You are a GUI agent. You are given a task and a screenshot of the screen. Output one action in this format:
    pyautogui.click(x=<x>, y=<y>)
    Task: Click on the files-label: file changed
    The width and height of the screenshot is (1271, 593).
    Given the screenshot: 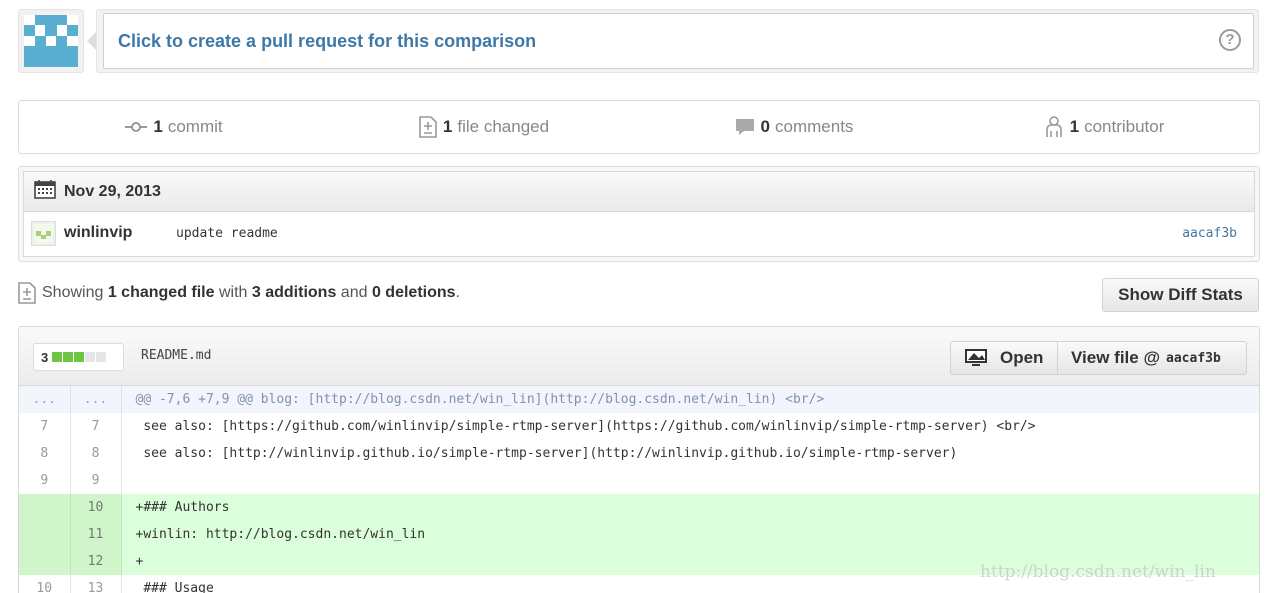 What is the action you would take?
    pyautogui.click(x=503, y=126)
    